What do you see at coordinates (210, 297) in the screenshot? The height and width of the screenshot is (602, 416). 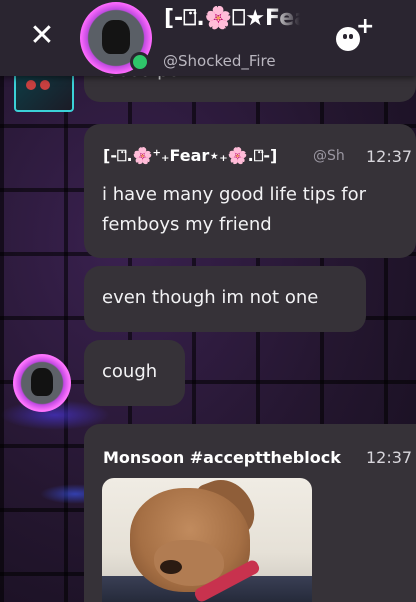 I see `message-text: even though im not one` at bounding box center [210, 297].